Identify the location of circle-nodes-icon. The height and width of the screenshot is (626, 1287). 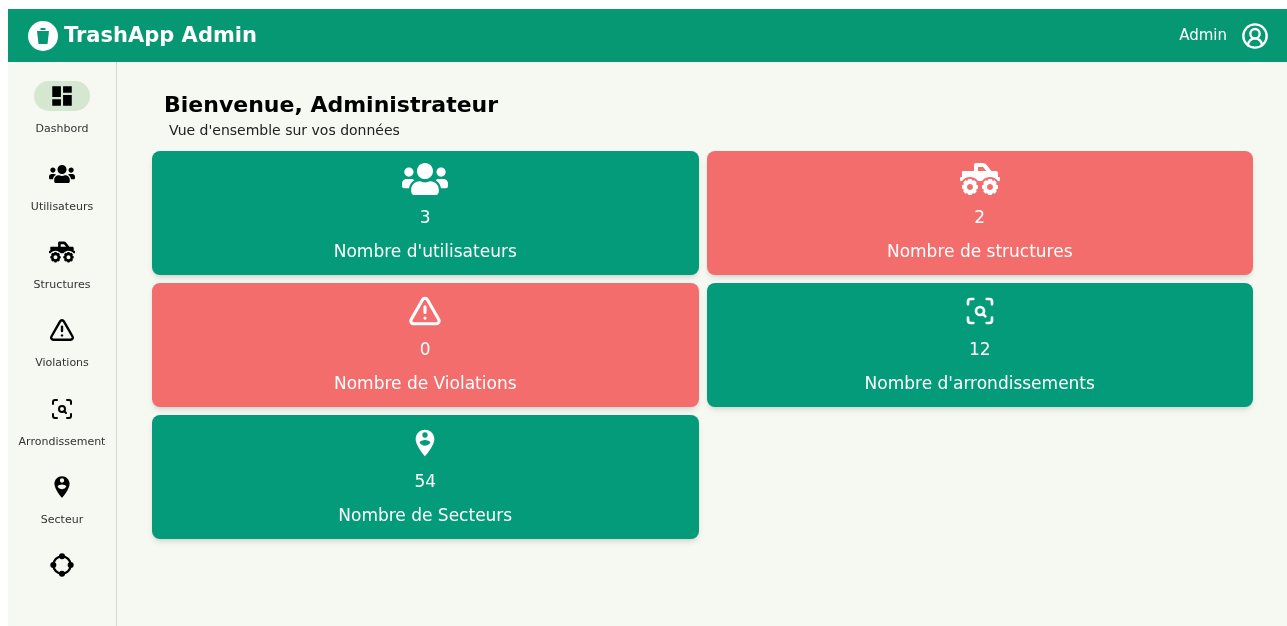
(62, 564).